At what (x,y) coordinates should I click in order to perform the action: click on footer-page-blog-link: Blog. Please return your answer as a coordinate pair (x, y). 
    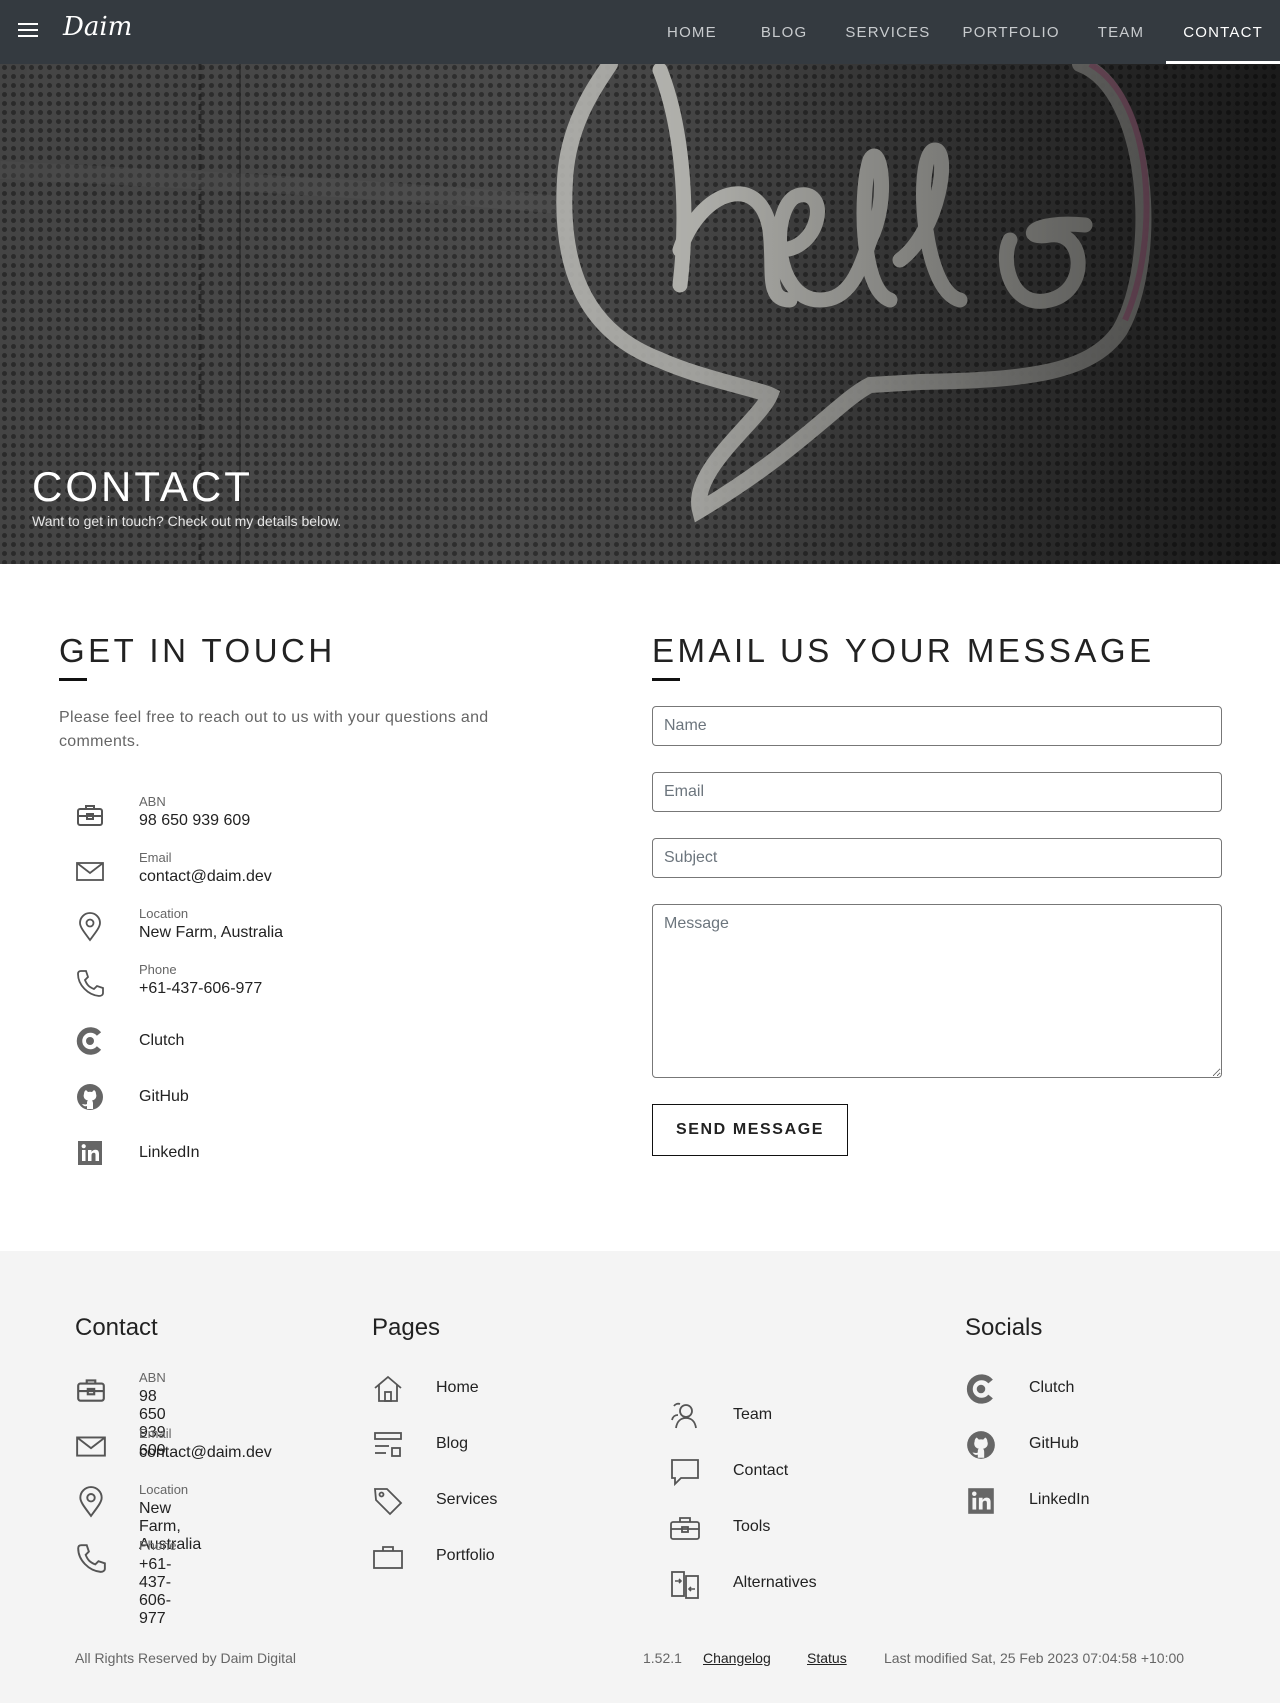
    Looking at the image, I should click on (452, 1444).